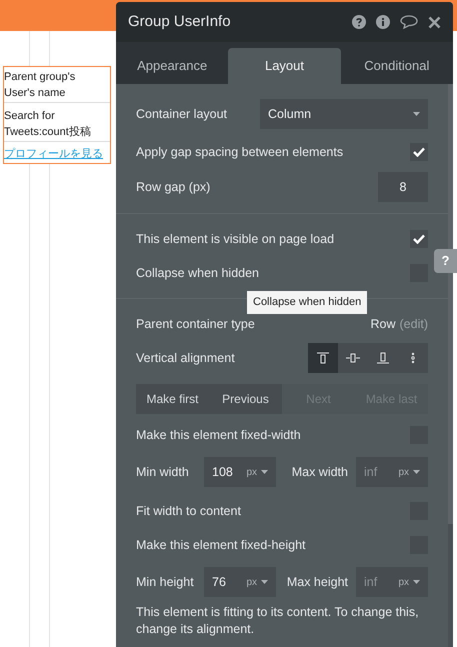 The width and height of the screenshot is (457, 647). What do you see at coordinates (172, 66) in the screenshot?
I see `tab: Appearance` at bounding box center [172, 66].